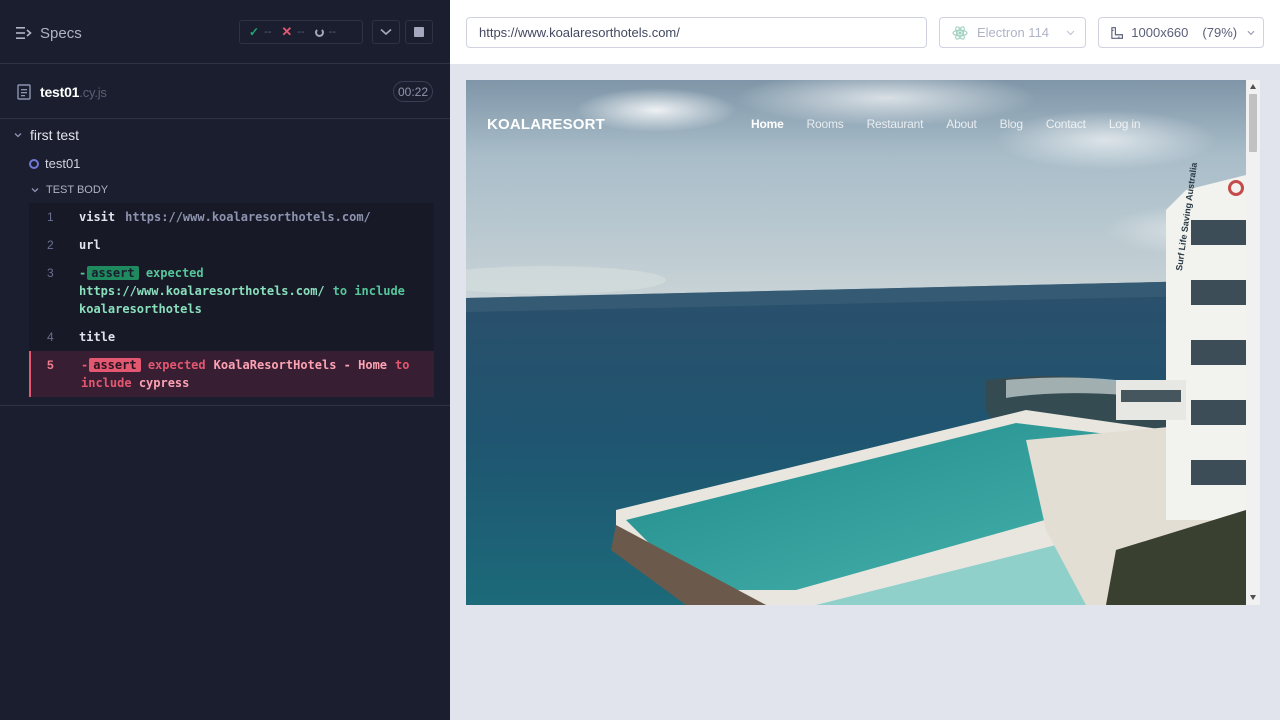 The image size is (1280, 720). I want to click on command-name: visit, so click(97, 217).